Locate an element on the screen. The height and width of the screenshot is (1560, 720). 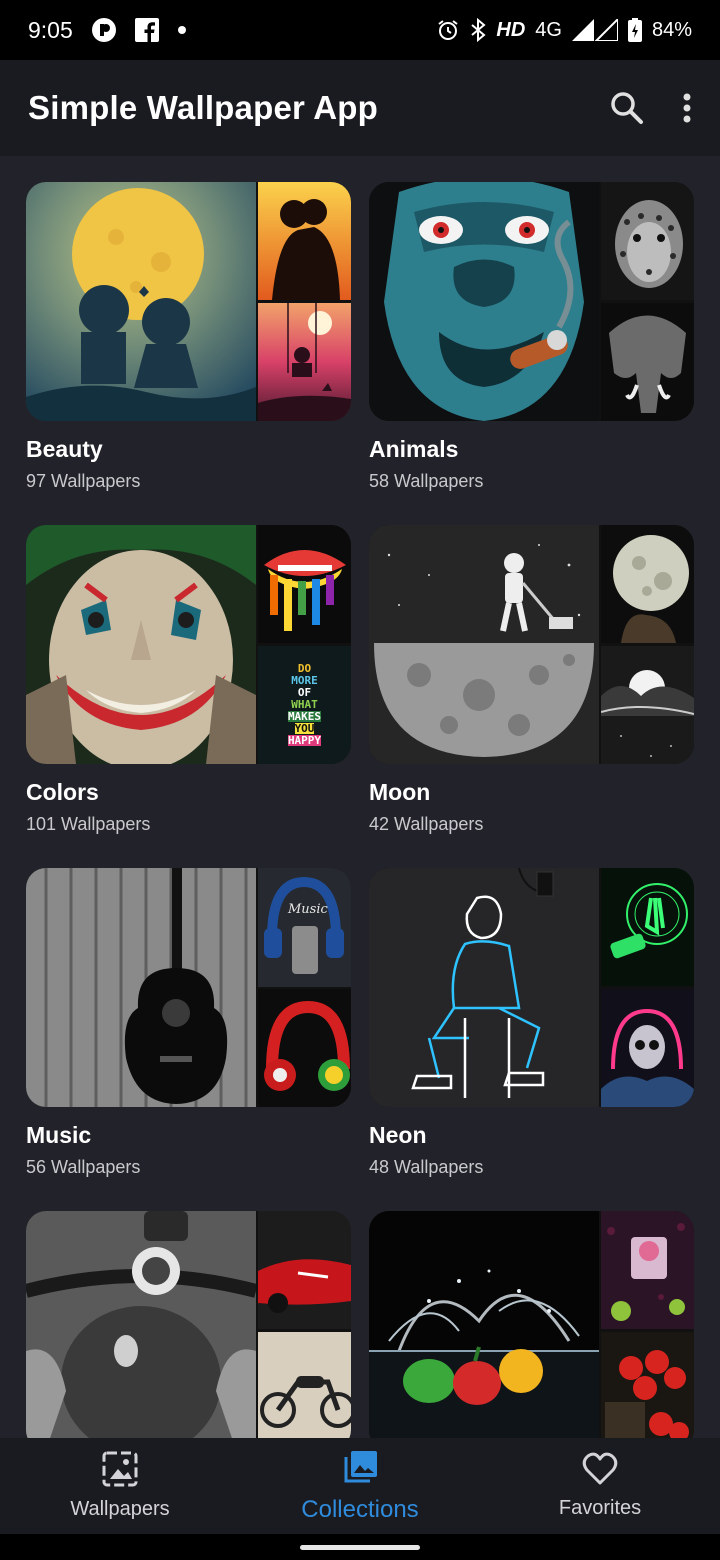
thumbnail-elephant is located at coordinates (647, 362).